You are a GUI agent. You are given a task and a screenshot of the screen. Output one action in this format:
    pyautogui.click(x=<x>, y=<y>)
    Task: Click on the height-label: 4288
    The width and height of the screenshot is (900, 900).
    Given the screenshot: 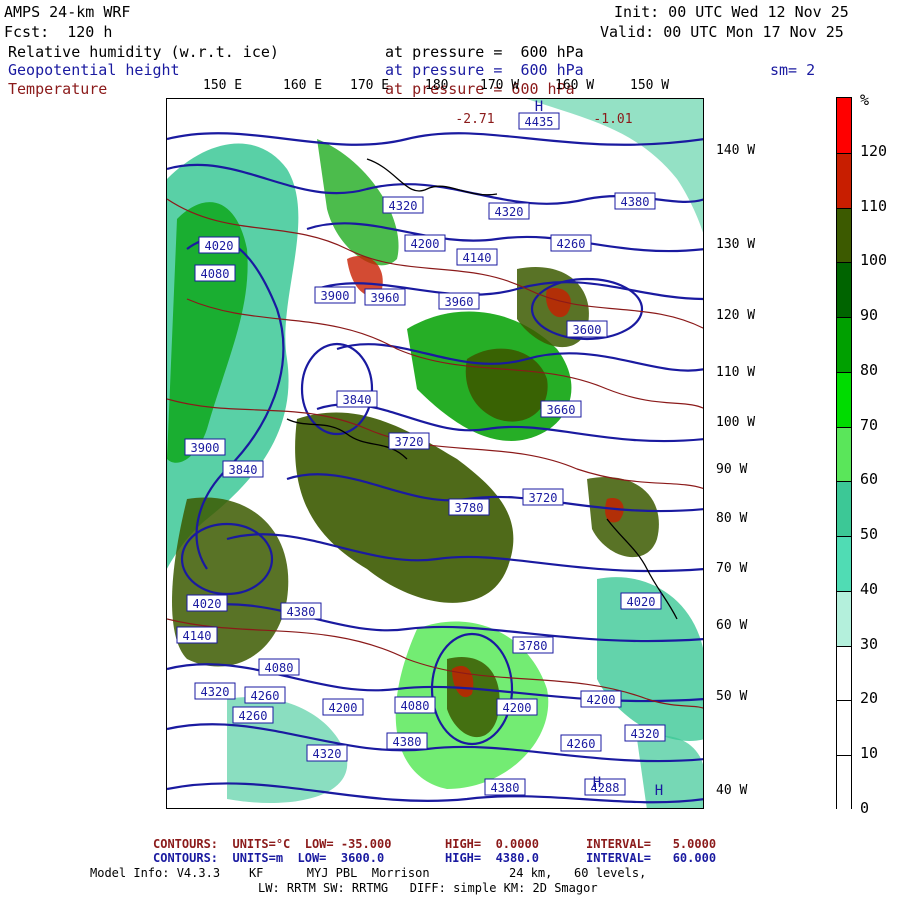 What is the action you would take?
    pyautogui.click(x=605, y=787)
    